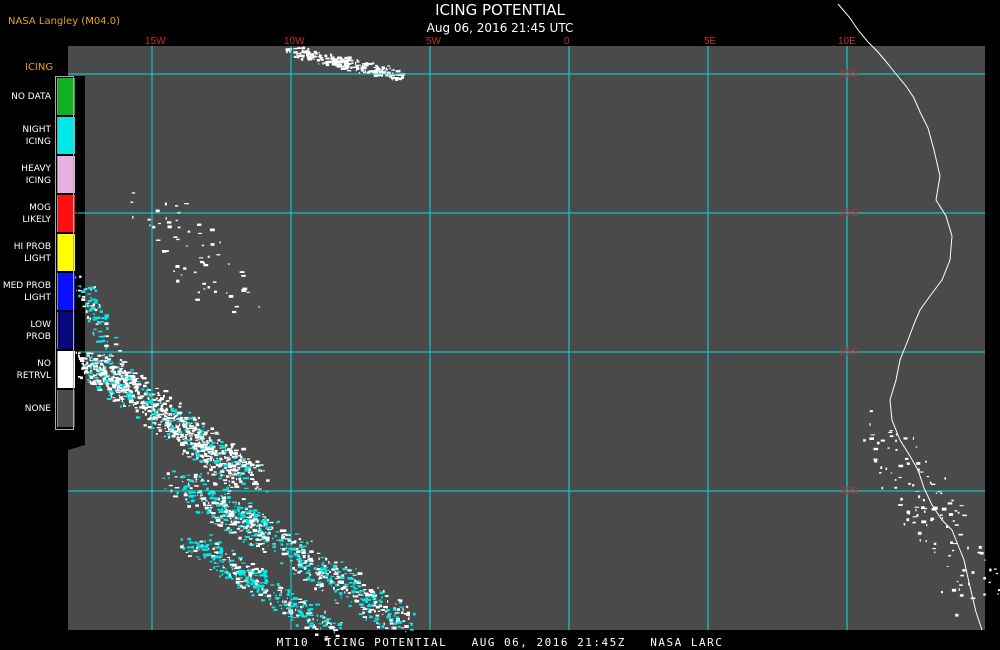  I want to click on lon-label: 10W, so click(294, 41).